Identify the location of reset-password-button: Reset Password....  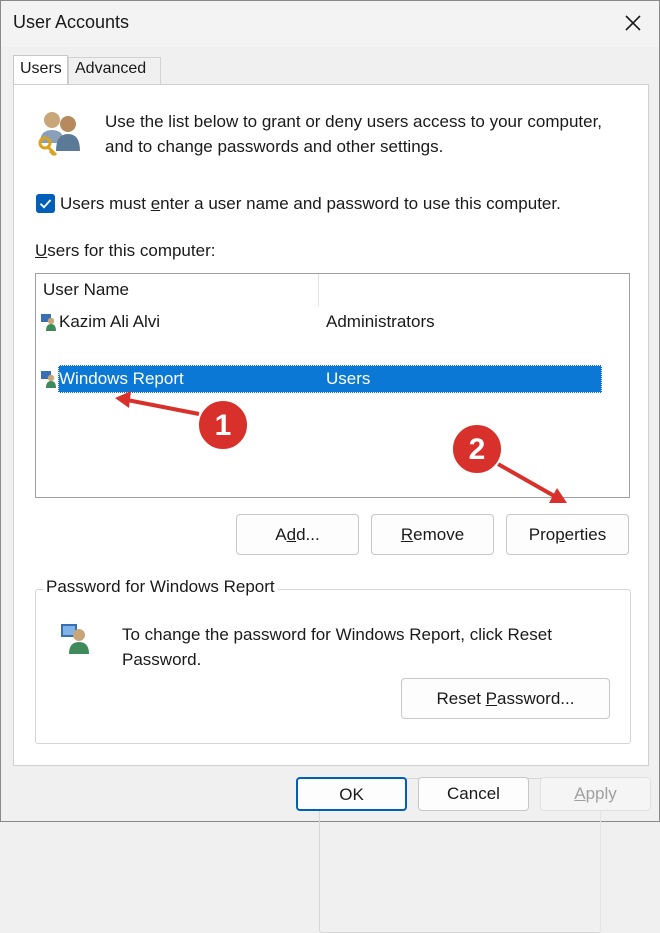
(505, 698).